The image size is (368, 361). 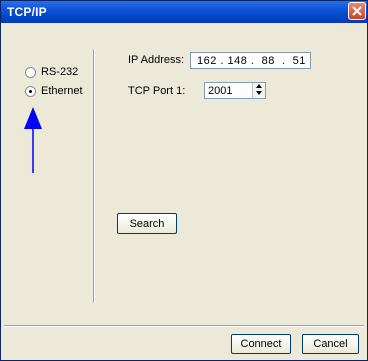 I want to click on close-button, so click(x=357, y=11).